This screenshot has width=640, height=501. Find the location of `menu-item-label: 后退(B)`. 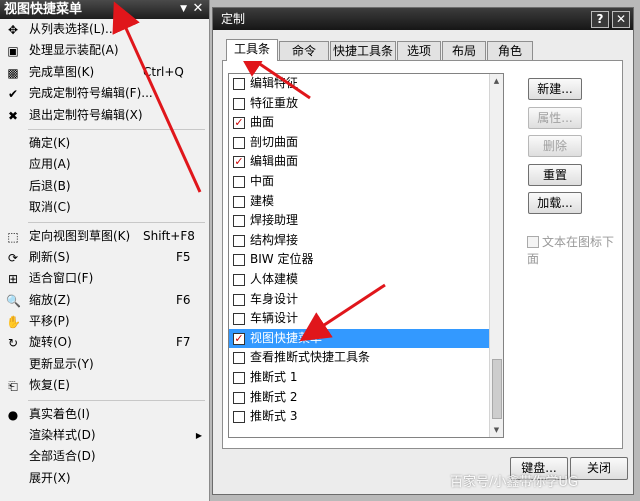

menu-item-label: 后退(B) is located at coordinates (50, 185).